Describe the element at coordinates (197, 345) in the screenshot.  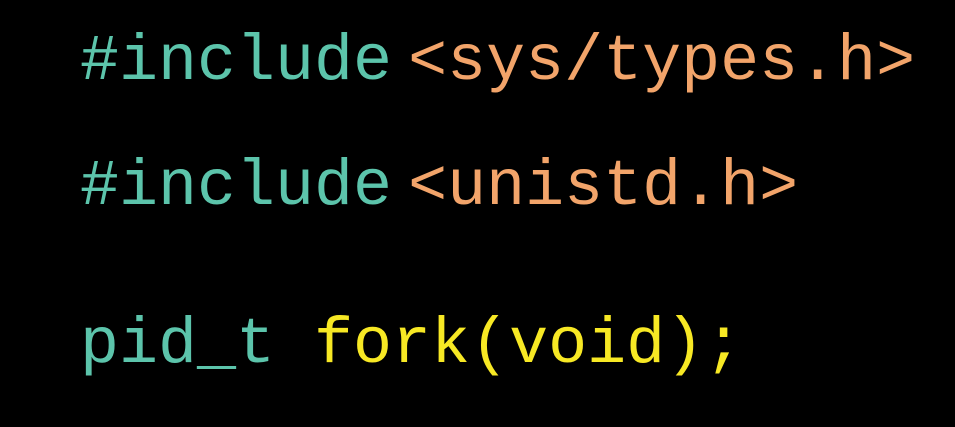
I see `return-type: pid_t` at that location.